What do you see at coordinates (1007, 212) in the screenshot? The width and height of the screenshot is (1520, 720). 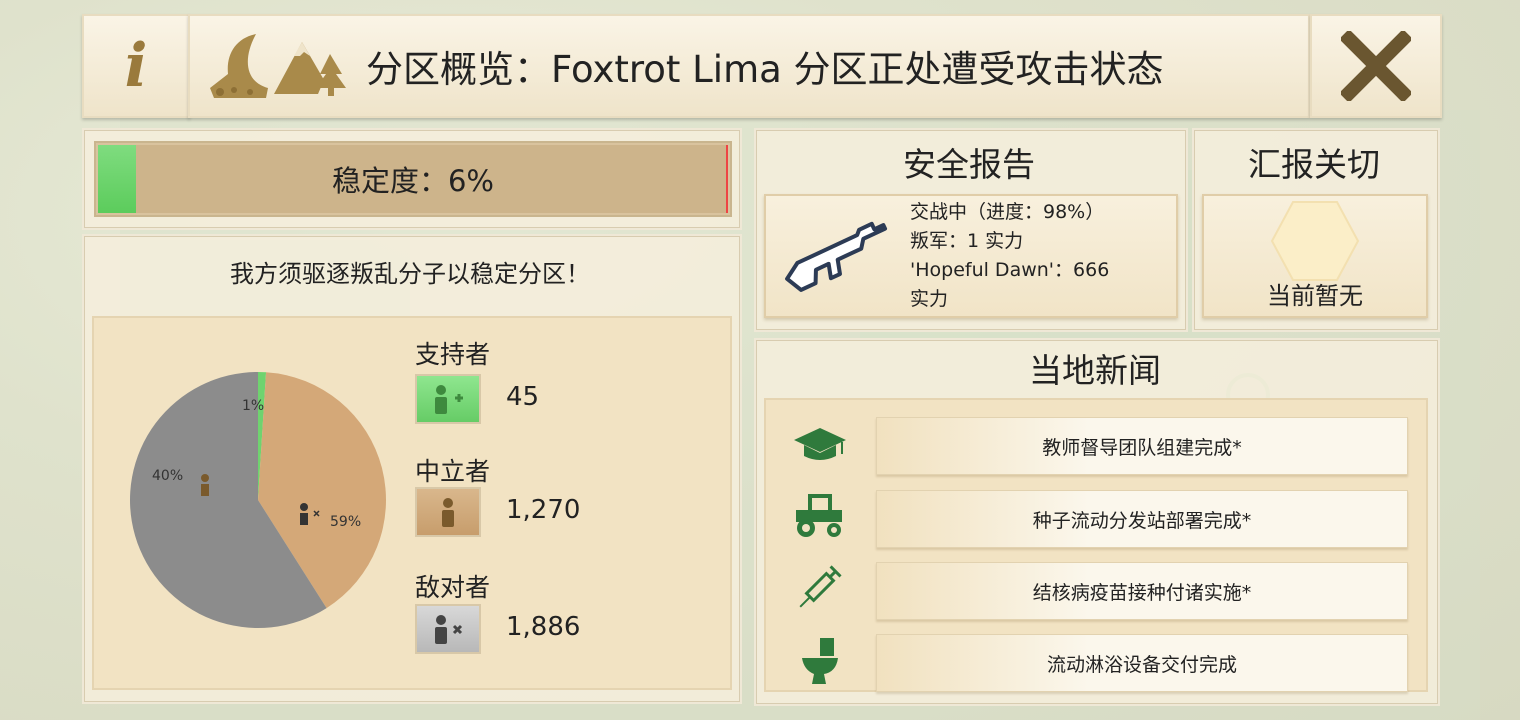 I see `combat-status: 交战中（进度：98%）` at bounding box center [1007, 212].